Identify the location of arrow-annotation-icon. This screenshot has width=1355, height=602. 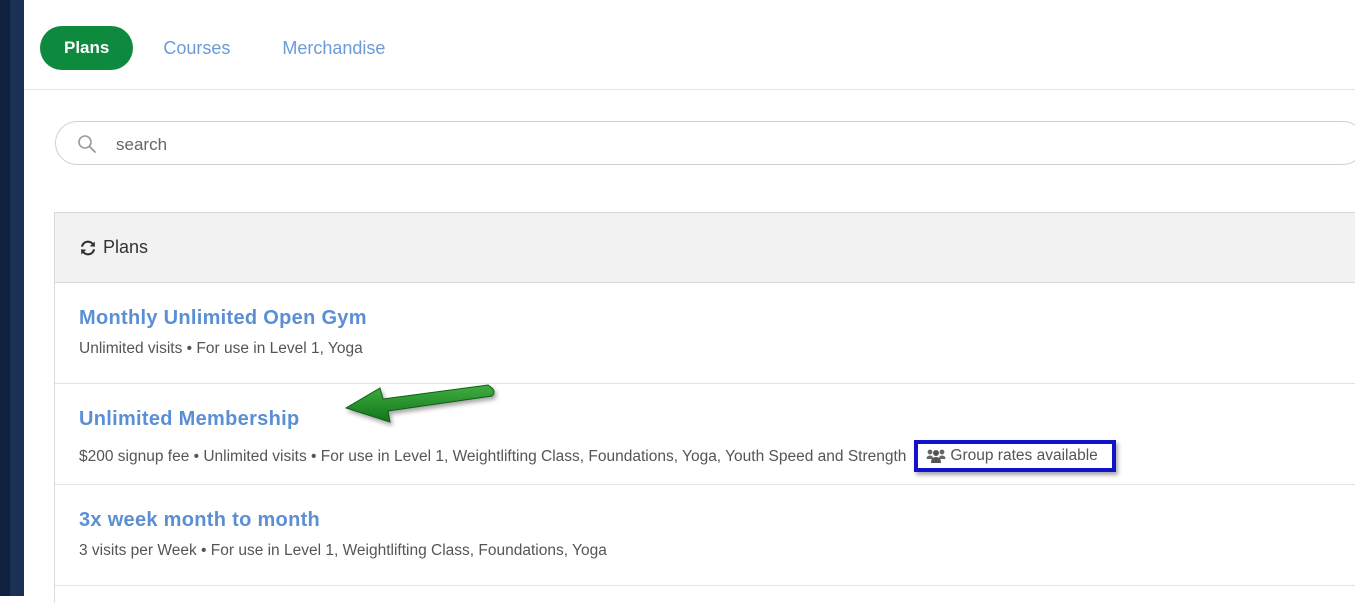
(419, 403).